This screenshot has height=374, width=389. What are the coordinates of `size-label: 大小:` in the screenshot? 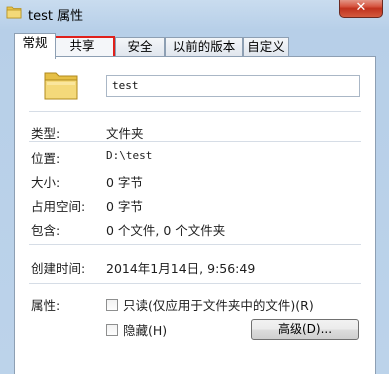 It's located at (46, 182).